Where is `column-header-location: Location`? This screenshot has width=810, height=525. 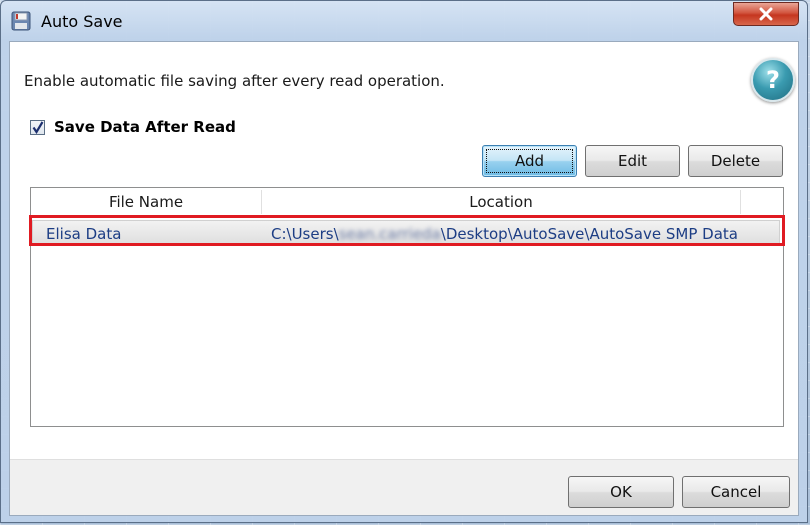
column-header-location: Location is located at coordinates (501, 202).